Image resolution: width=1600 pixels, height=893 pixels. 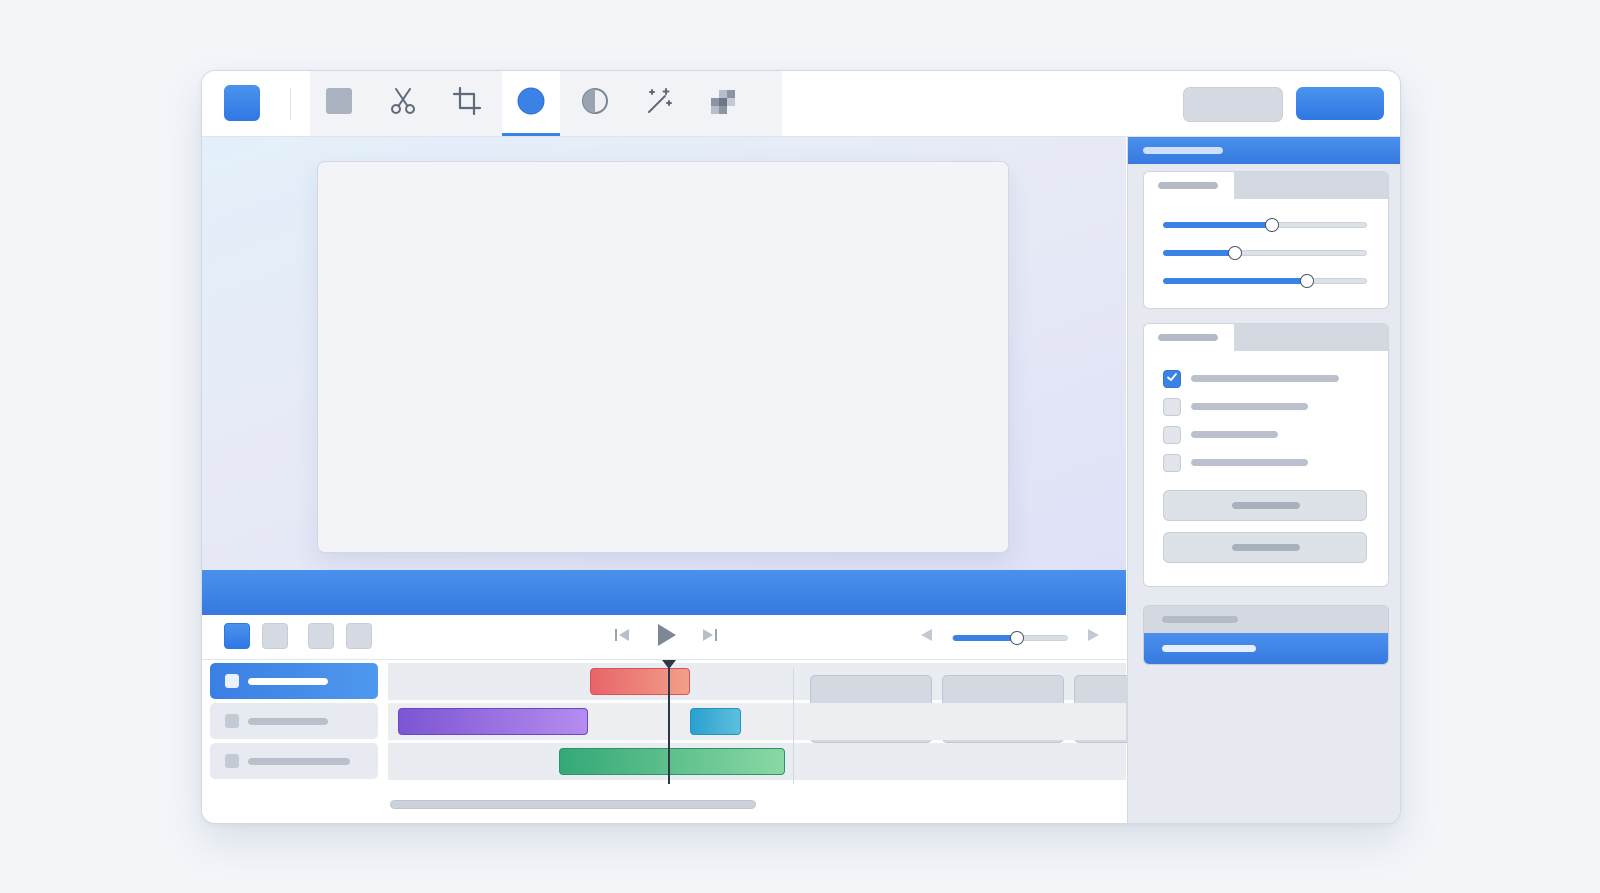 I want to click on layers-selected-item, so click(x=1266, y=648).